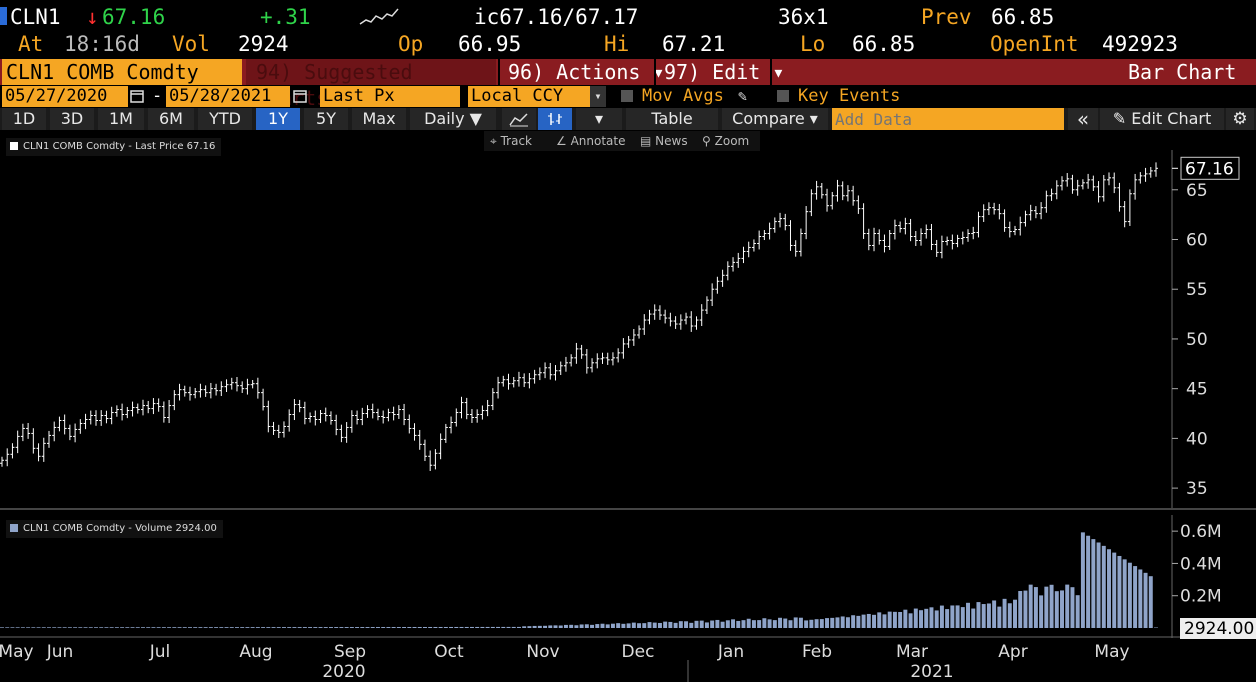 This screenshot has height=682, width=1256. I want to click on lo-value: 66.85, so click(884, 44).